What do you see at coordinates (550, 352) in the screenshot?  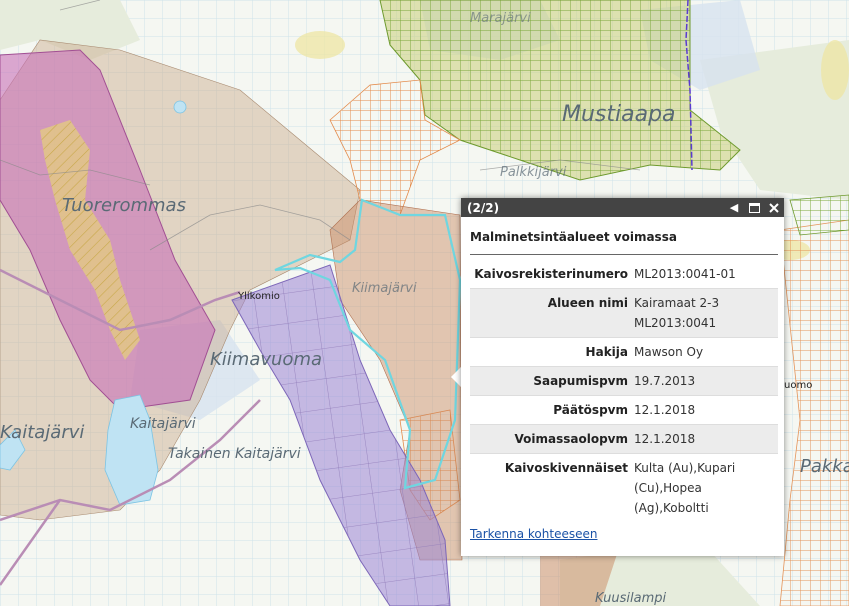 I see `attribute-key: Hakija` at bounding box center [550, 352].